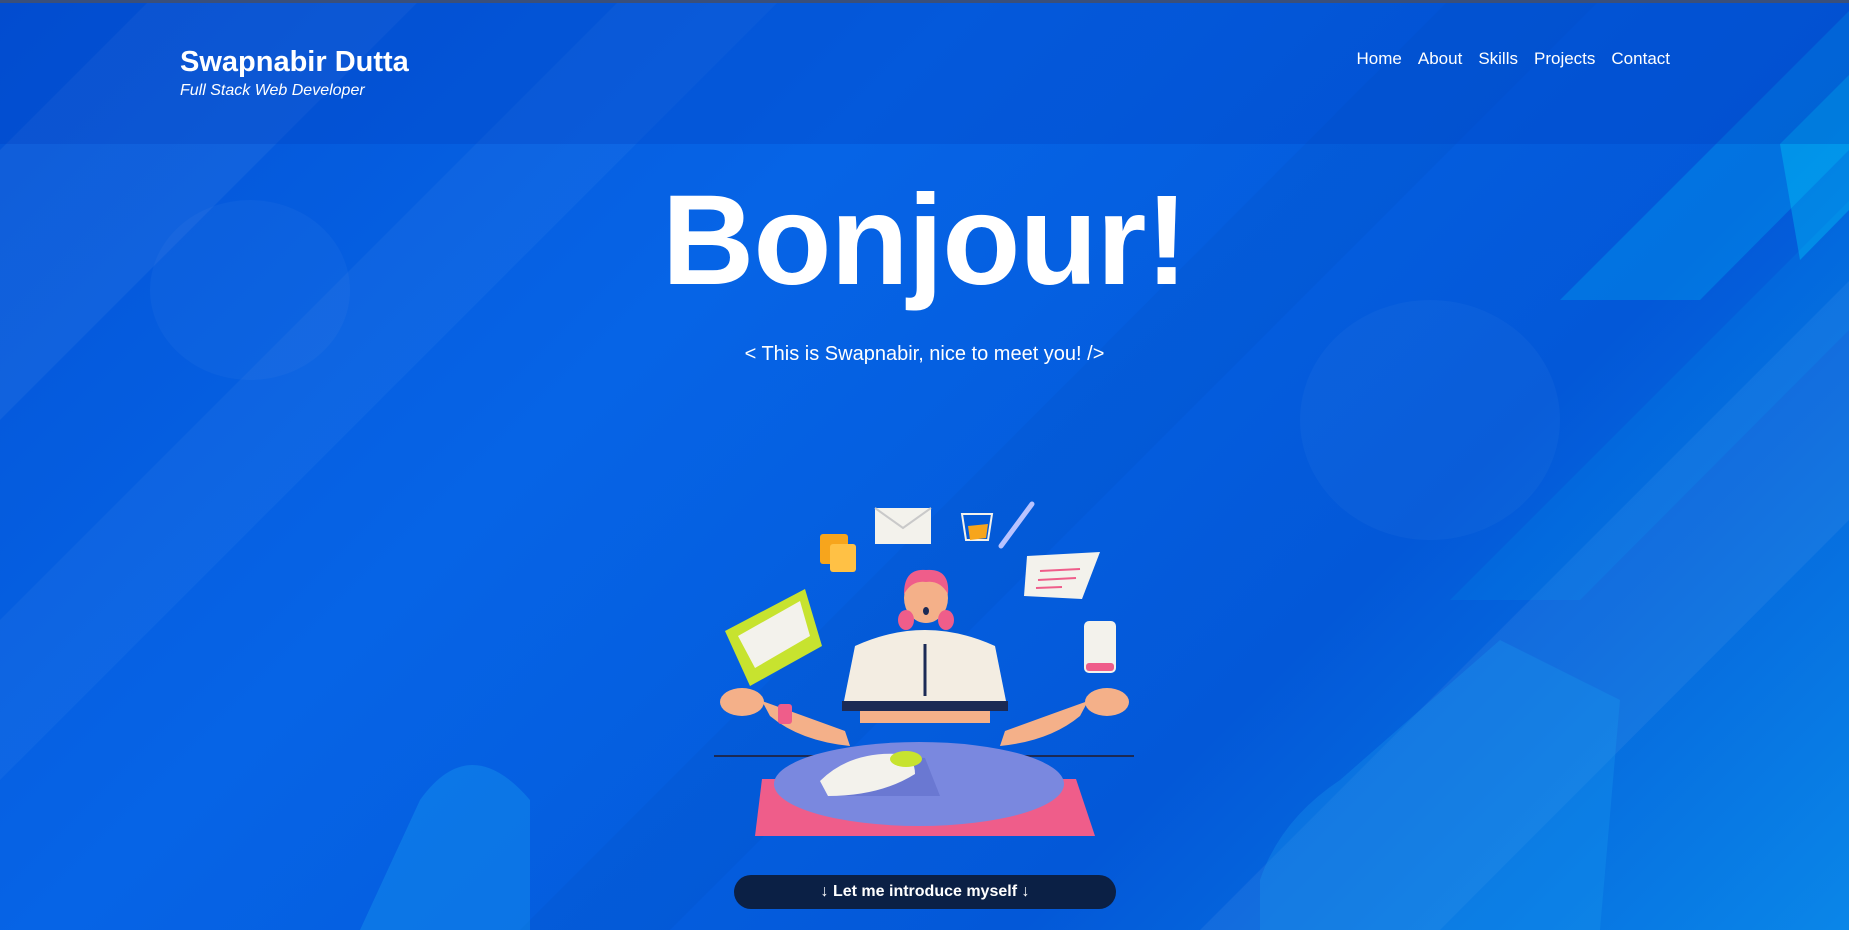 This screenshot has height=930, width=1849. I want to click on introduce-button: ↓ Let me introduce myself ↓, so click(925, 892).